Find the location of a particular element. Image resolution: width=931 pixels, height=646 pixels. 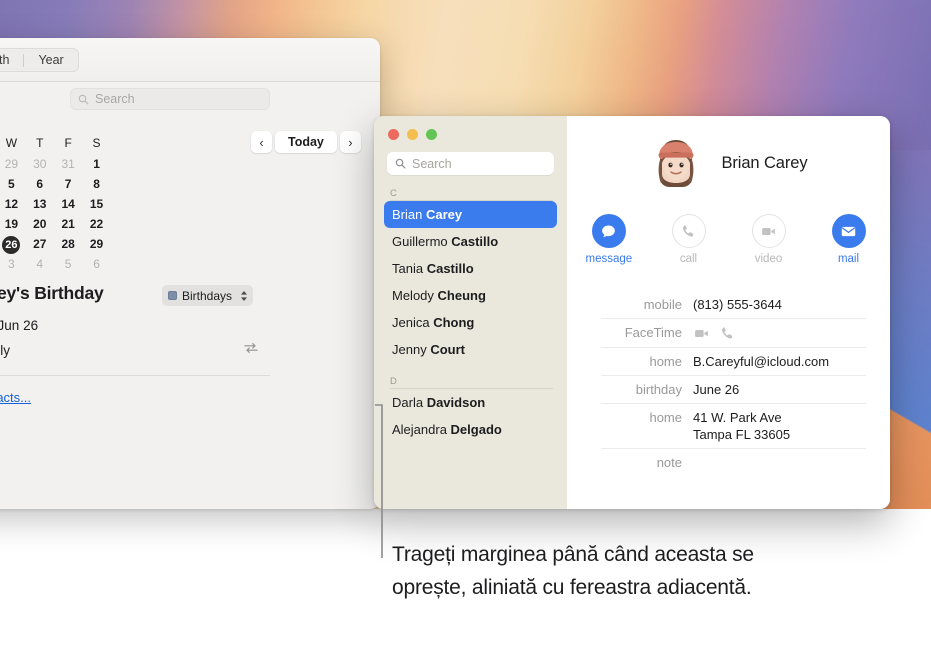

event-title: Brian Carey's Birthday is located at coordinates (52, 293).